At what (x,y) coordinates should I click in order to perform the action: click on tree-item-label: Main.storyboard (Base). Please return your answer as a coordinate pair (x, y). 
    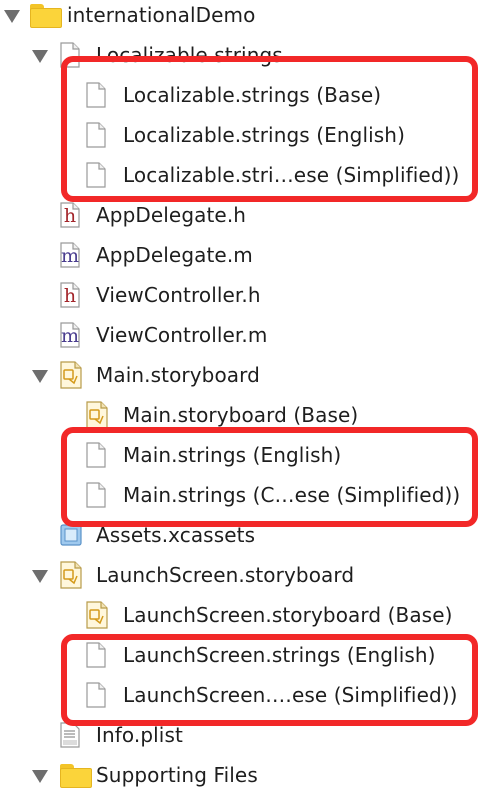
    Looking at the image, I should click on (241, 415).